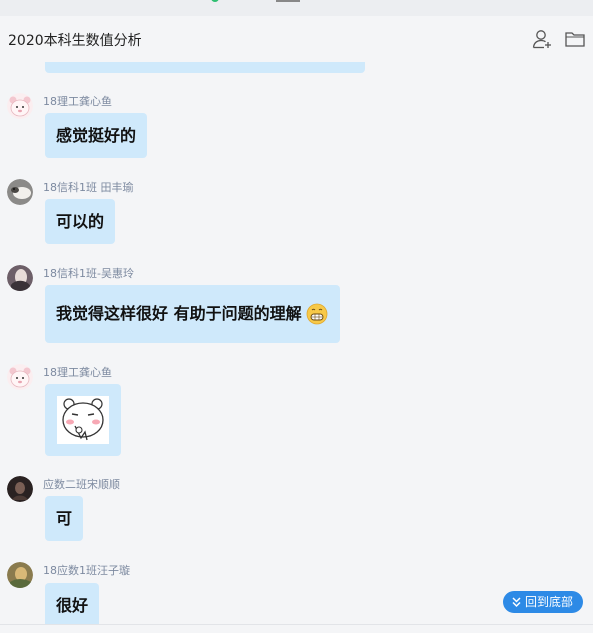 The image size is (593, 633). What do you see at coordinates (72, 603) in the screenshot?
I see `message-bubble: 很好` at bounding box center [72, 603].